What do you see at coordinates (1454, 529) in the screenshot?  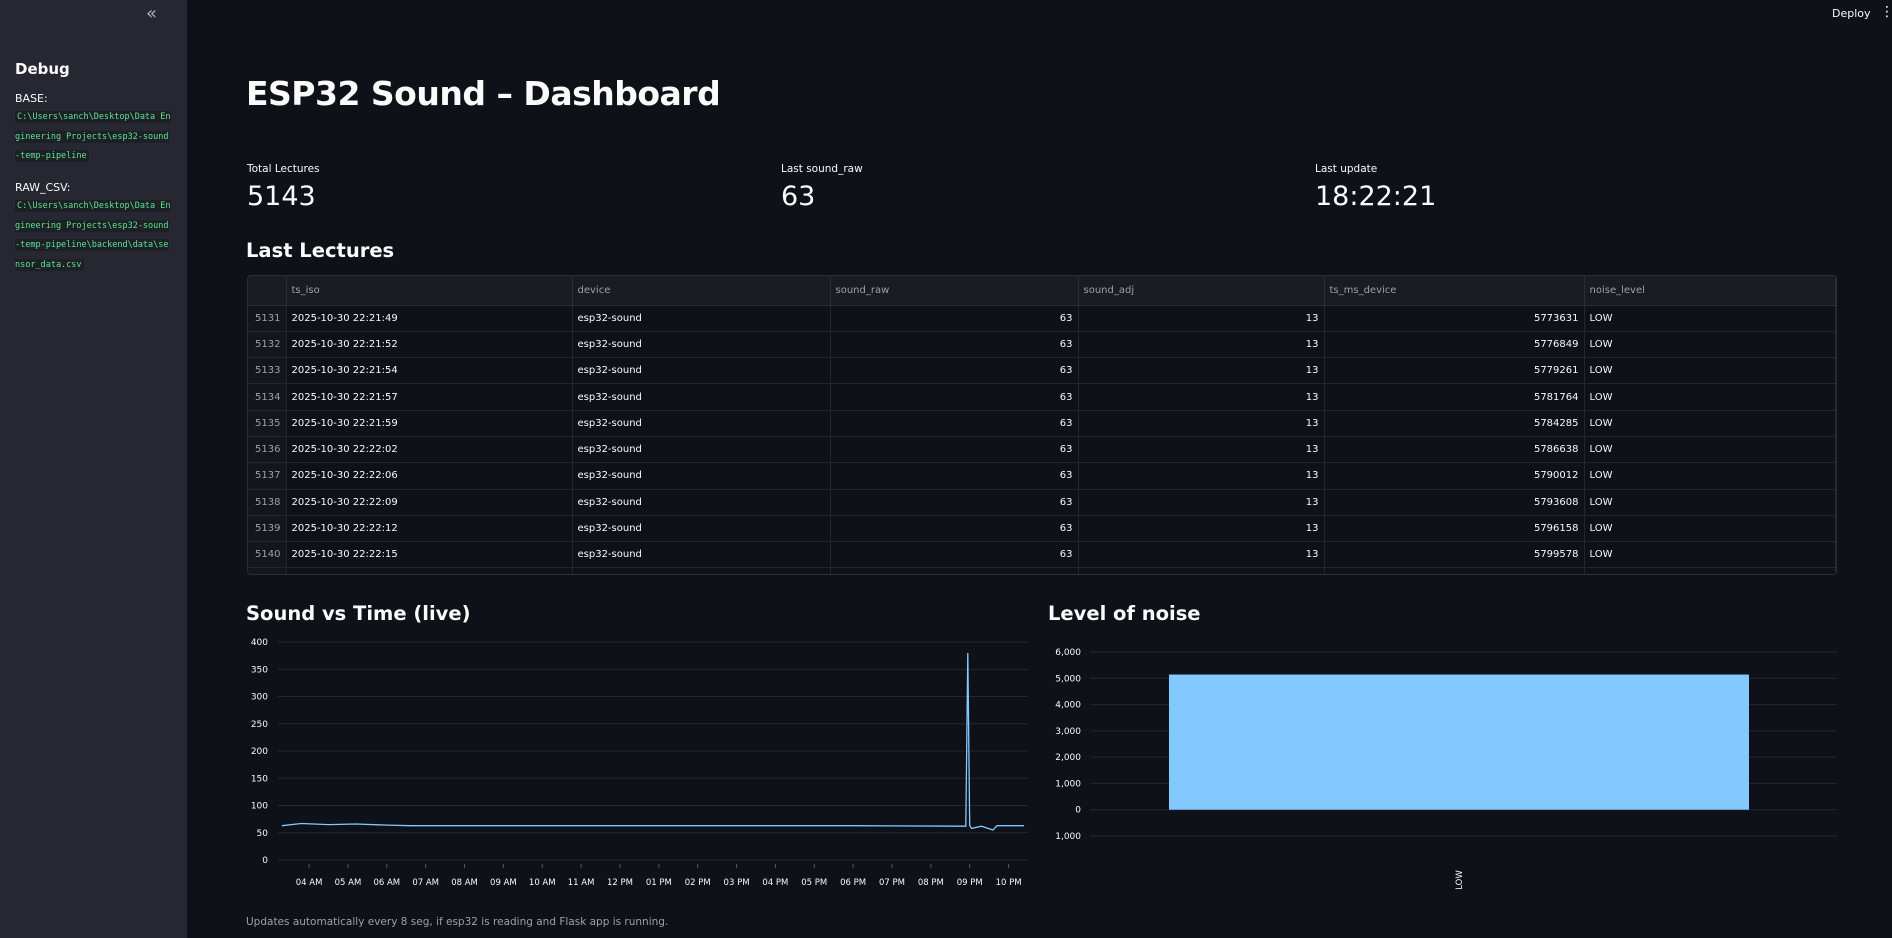 I see `table-cell: 5796158` at bounding box center [1454, 529].